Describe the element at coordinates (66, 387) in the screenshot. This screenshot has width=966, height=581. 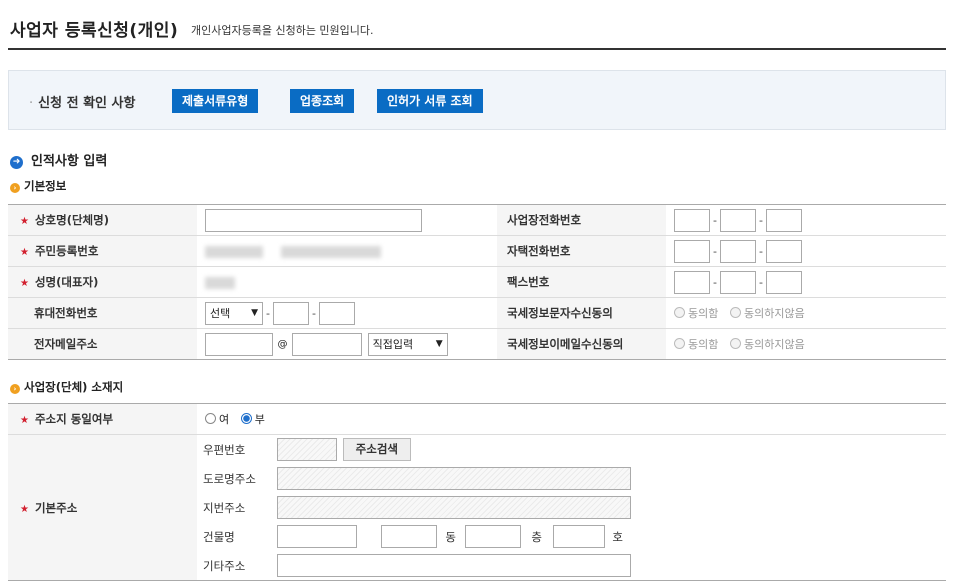
I see `address-section-title: › 사업장(단체) 소재지` at that location.